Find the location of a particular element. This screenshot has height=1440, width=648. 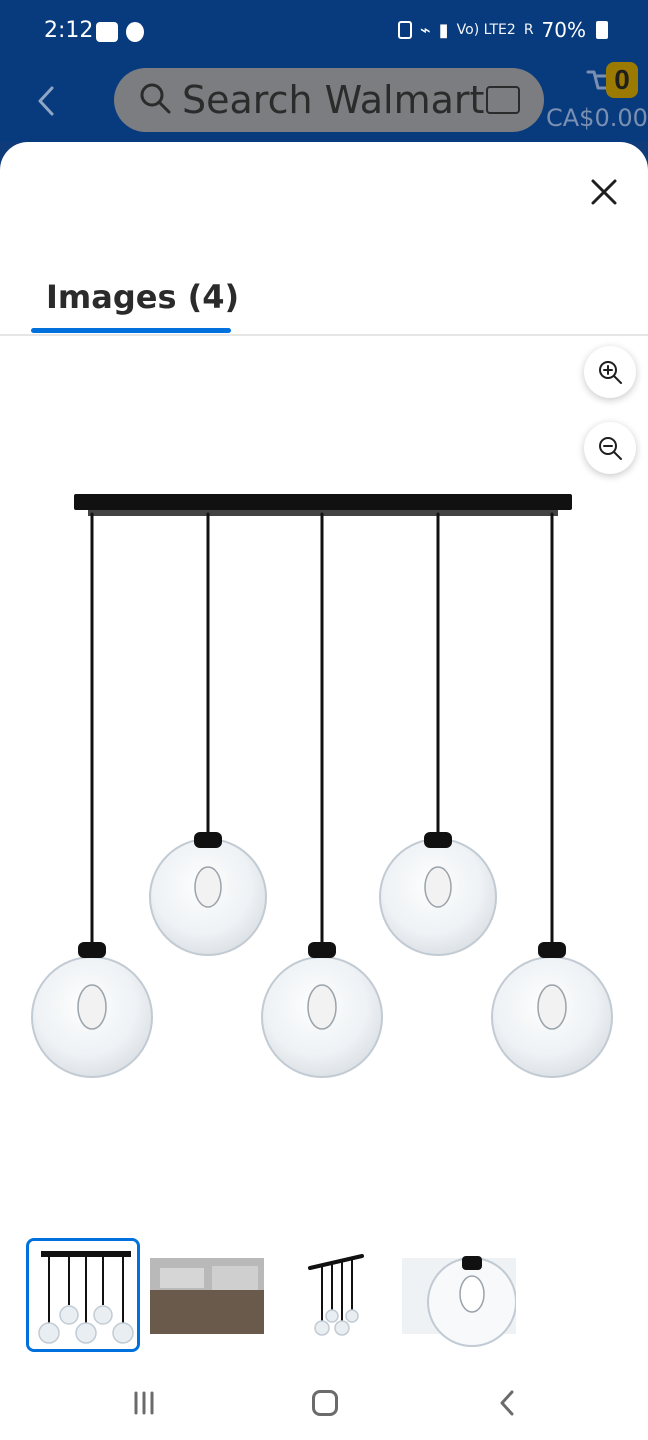

roaming-text: R is located at coordinates (528, 30).